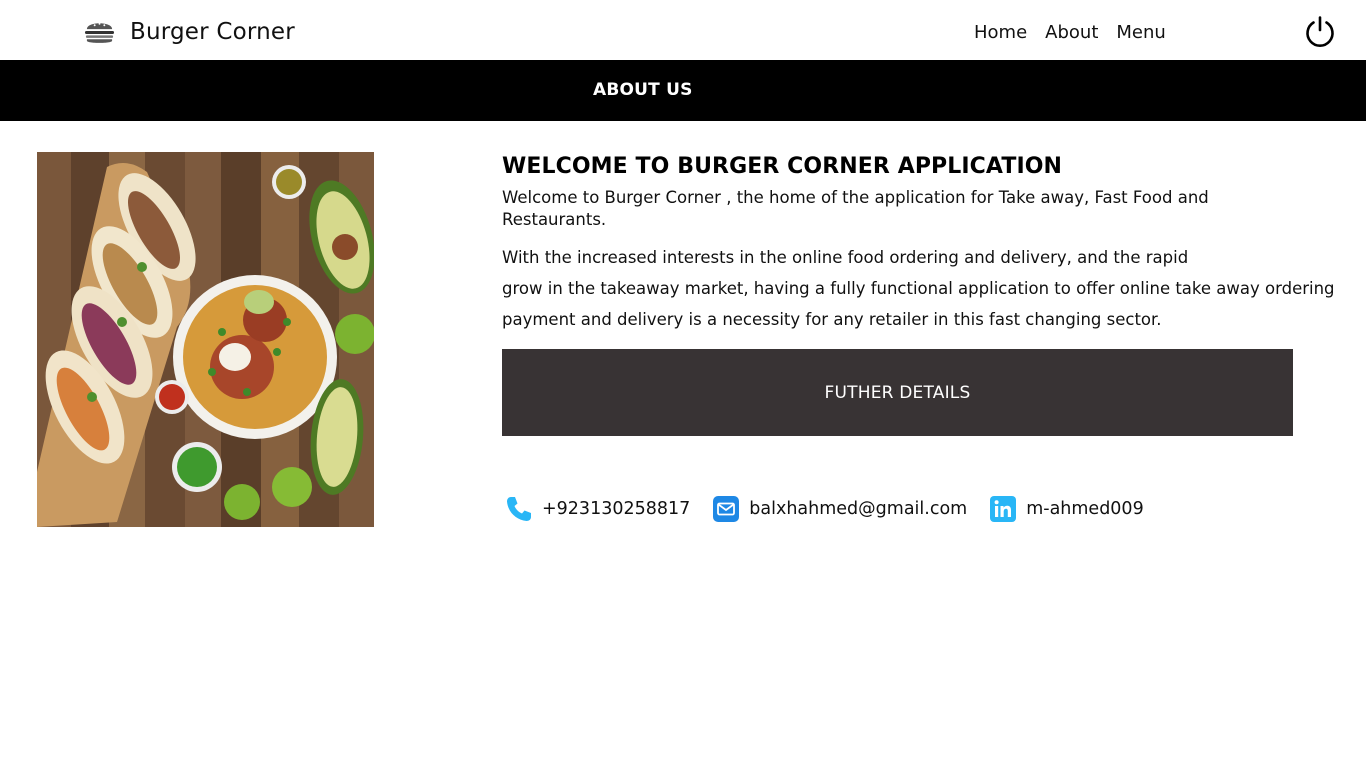 Image resolution: width=1366 pixels, height=768 pixels. What do you see at coordinates (1003, 509) in the screenshot?
I see `linkedin-icon` at bounding box center [1003, 509].